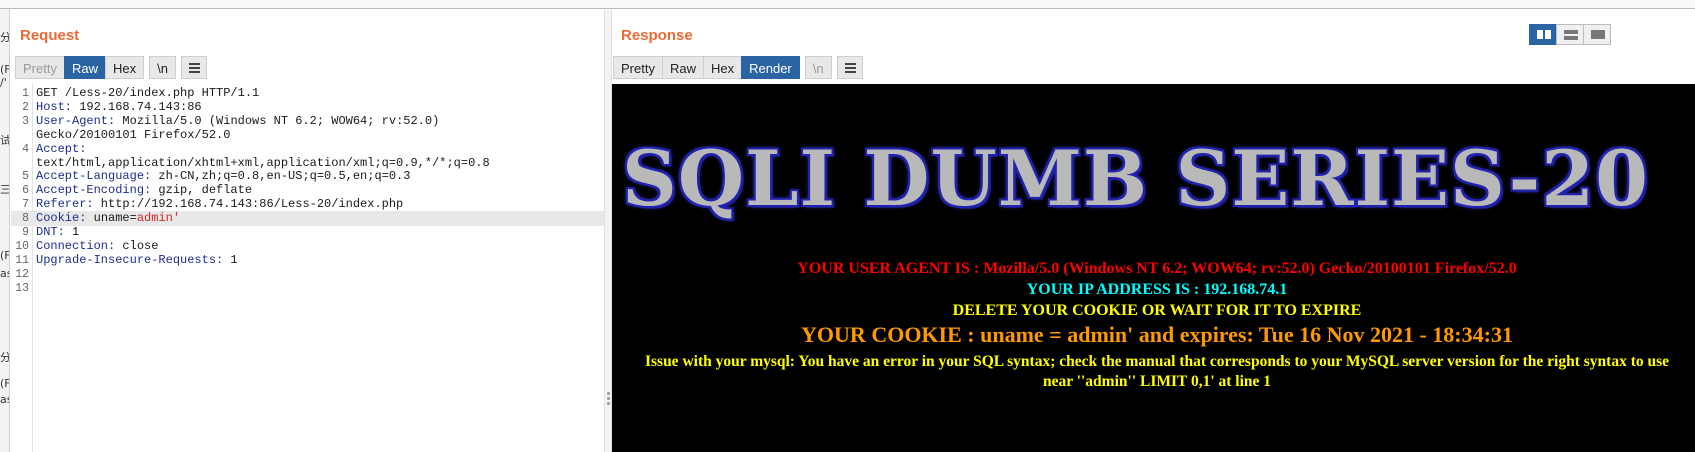 Image resolution: width=1695 pixels, height=452 pixels. I want to click on line-content: Accept:, so click(61, 149).